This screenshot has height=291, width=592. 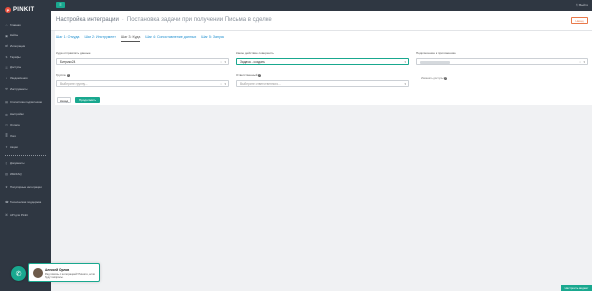 What do you see at coordinates (6, 136) in the screenshot?
I see `log-icon: ≣` at bounding box center [6, 136].